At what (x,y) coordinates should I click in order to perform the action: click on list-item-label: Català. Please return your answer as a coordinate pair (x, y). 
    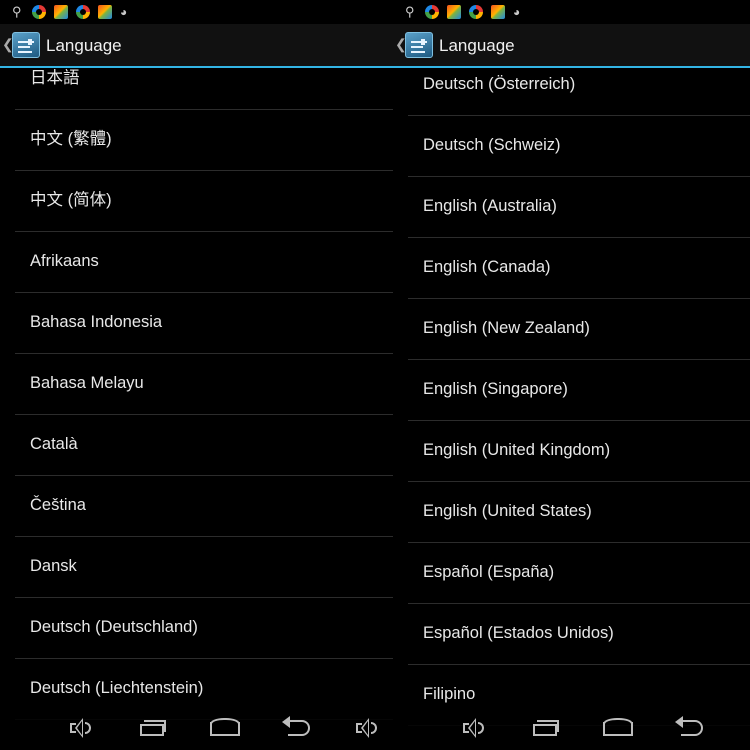
    Looking at the image, I should click on (54, 444).